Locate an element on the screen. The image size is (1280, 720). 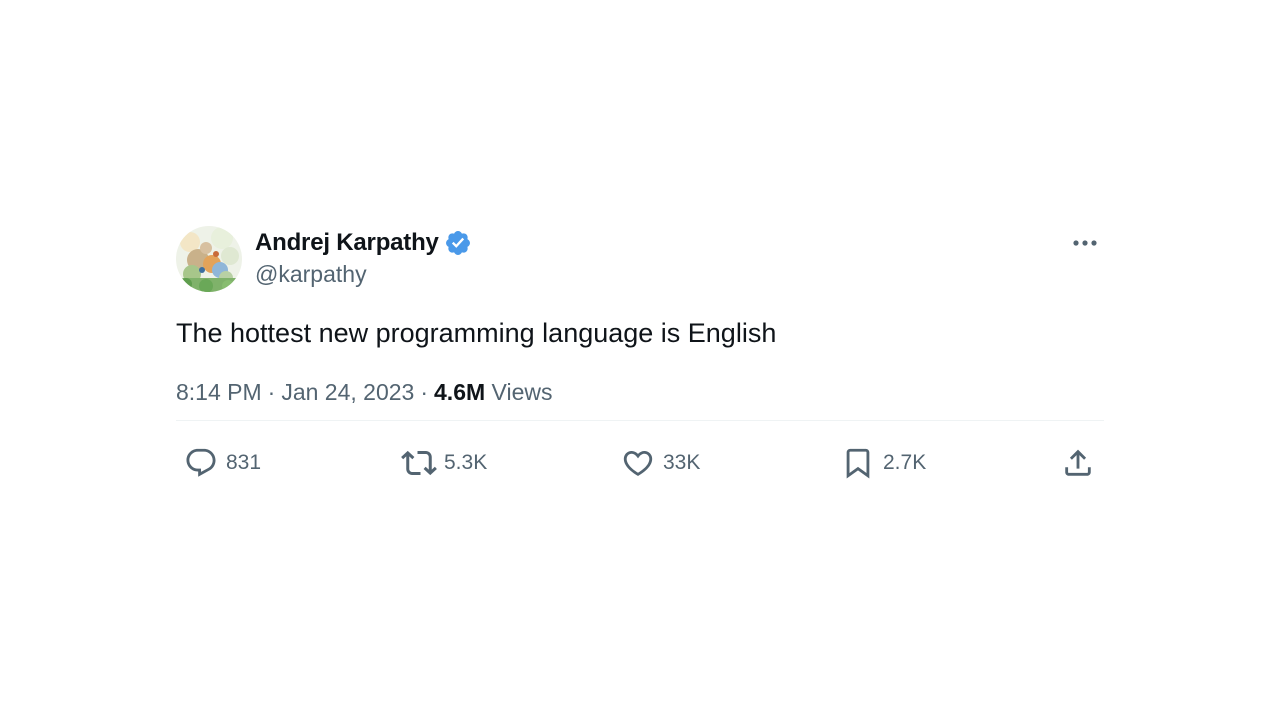
reply-icon is located at coordinates (201, 463).